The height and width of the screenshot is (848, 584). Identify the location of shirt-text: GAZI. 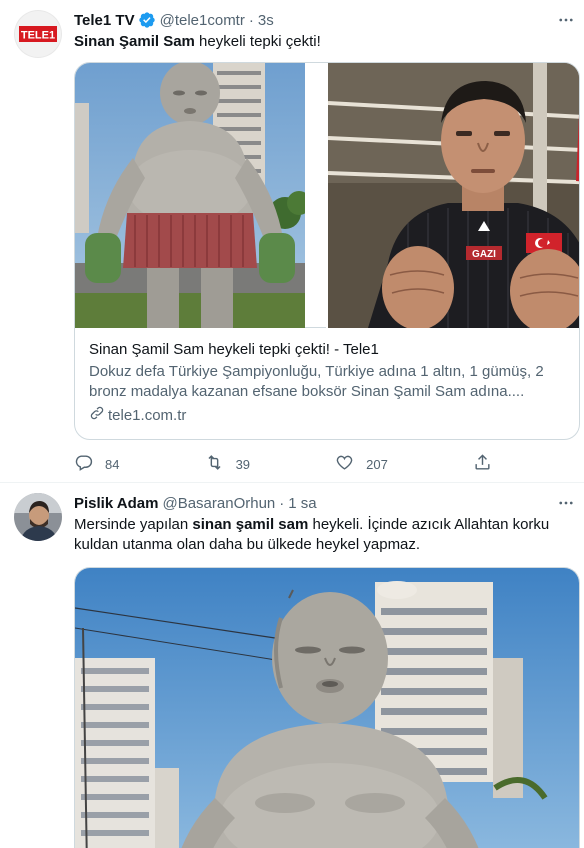
(484, 254).